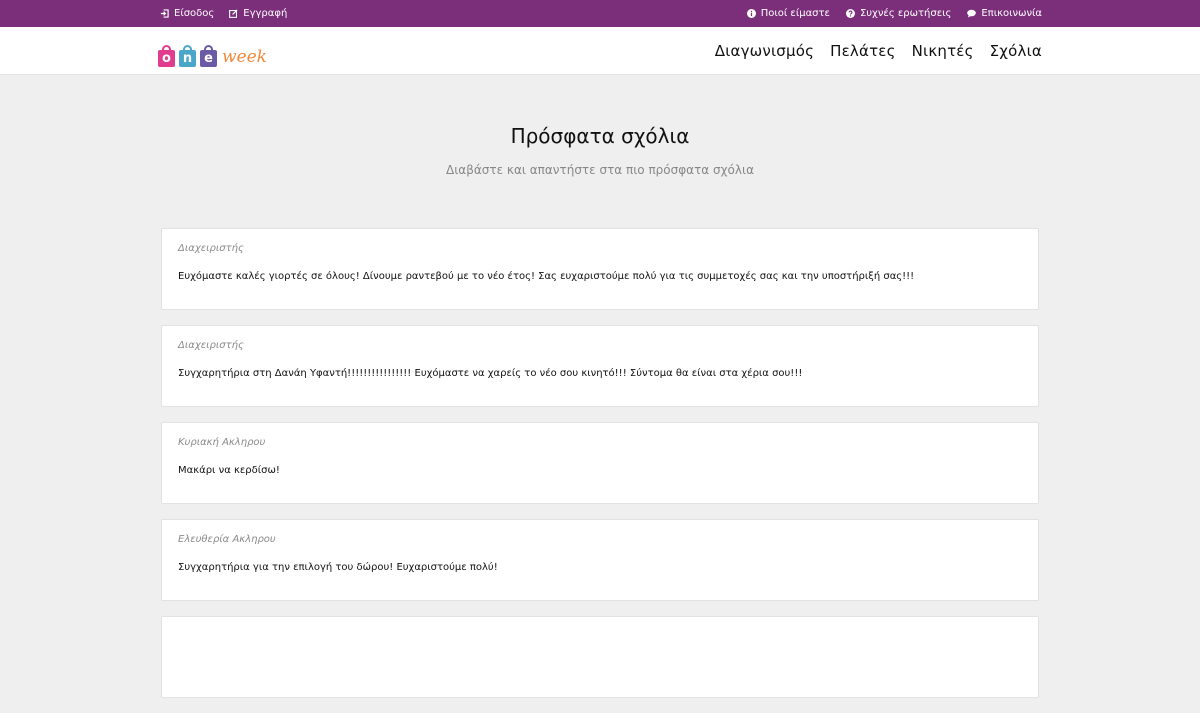 This screenshot has width=1200, height=713. What do you see at coordinates (943, 51) in the screenshot?
I see `nav-winners: Νικητές` at bounding box center [943, 51].